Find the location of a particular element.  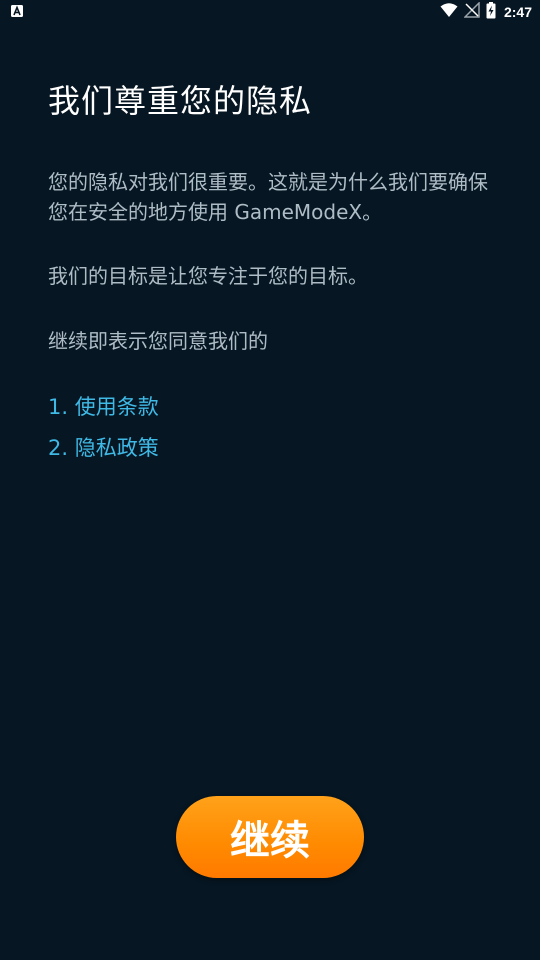

notification-a-icon is located at coordinates (17, 12).